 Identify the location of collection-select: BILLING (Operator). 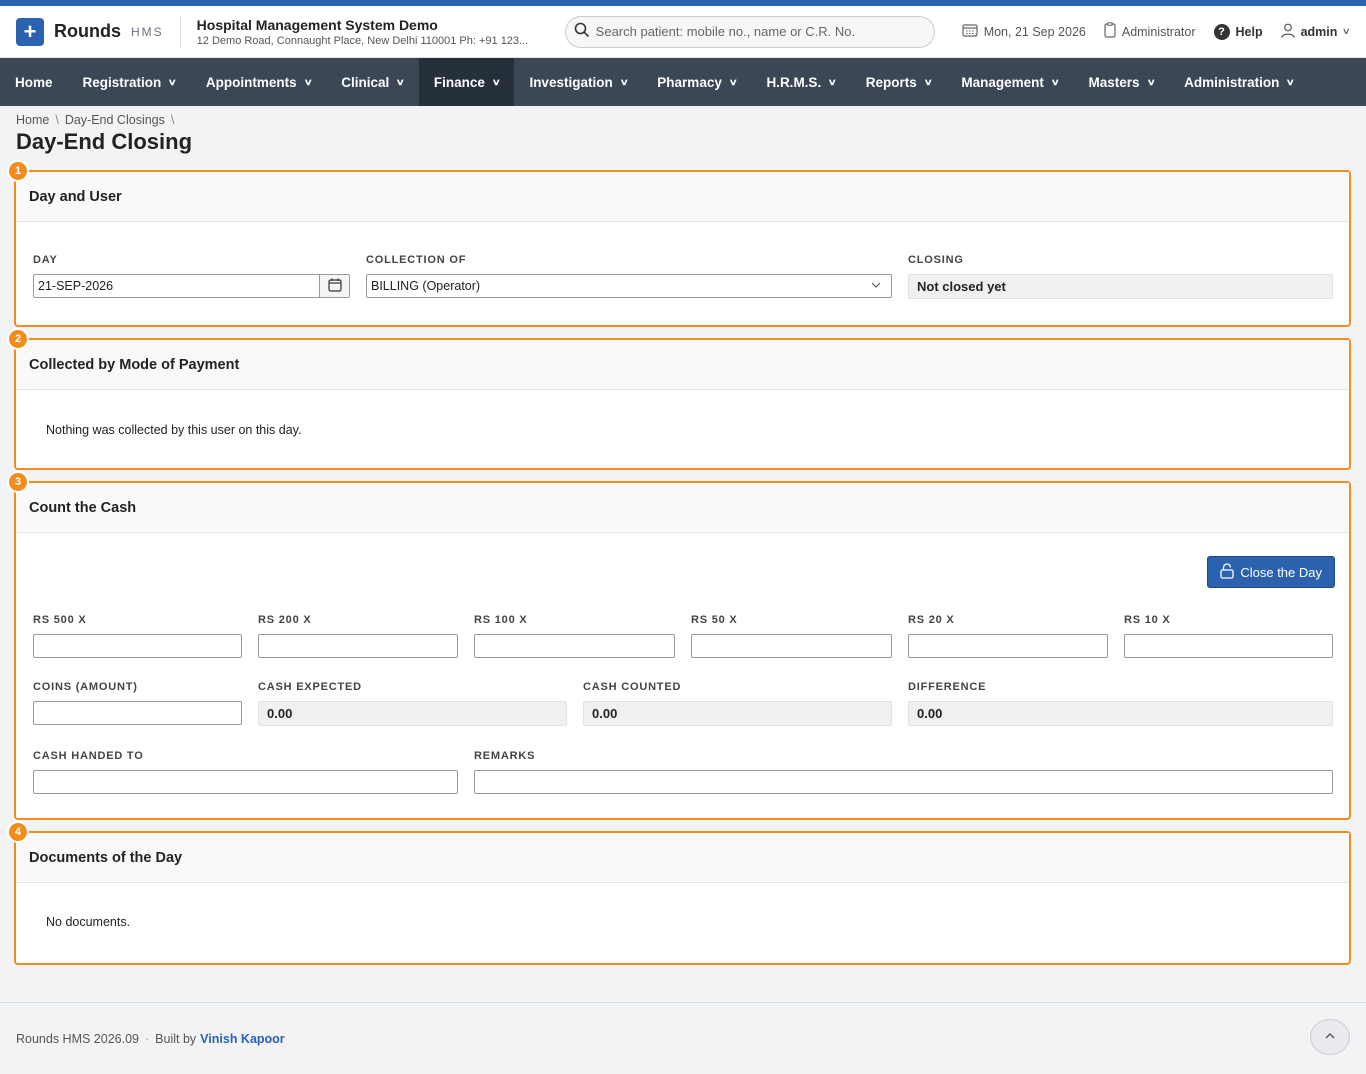
(629, 286).